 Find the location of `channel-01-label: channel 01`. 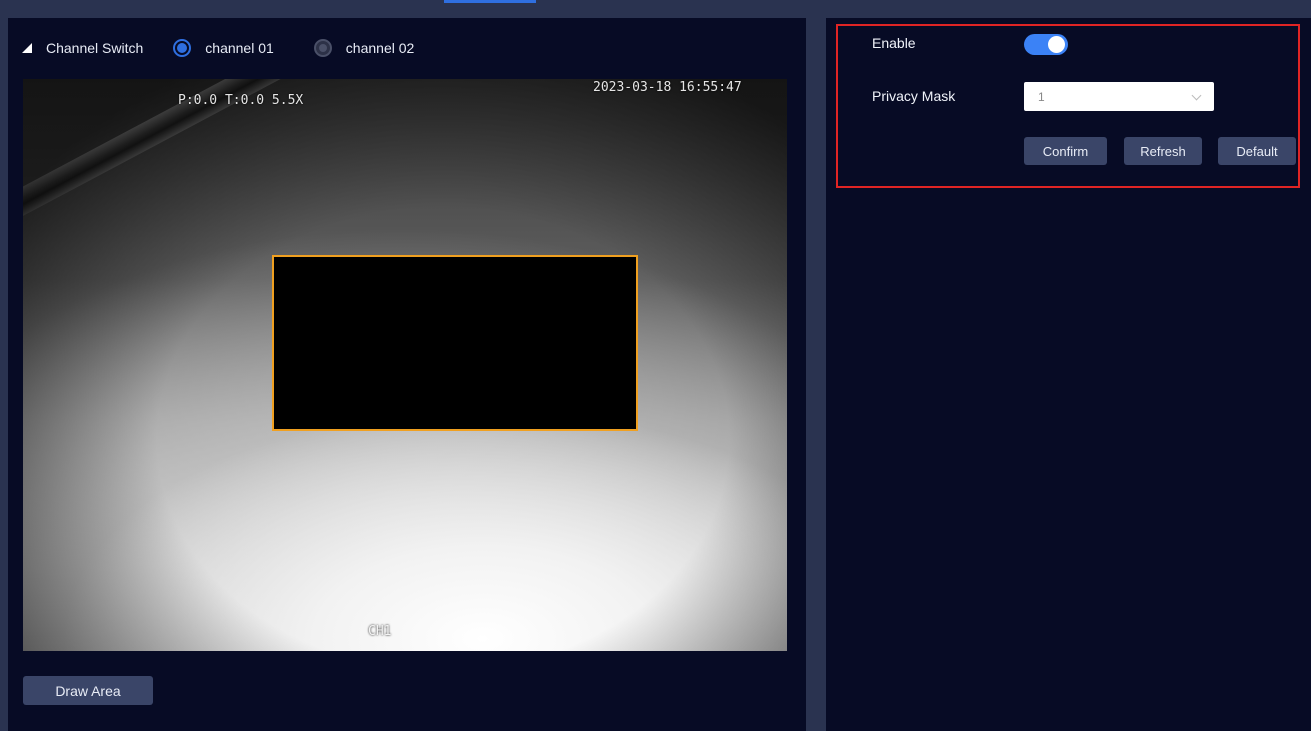

channel-01-label: channel 01 is located at coordinates (239, 48).